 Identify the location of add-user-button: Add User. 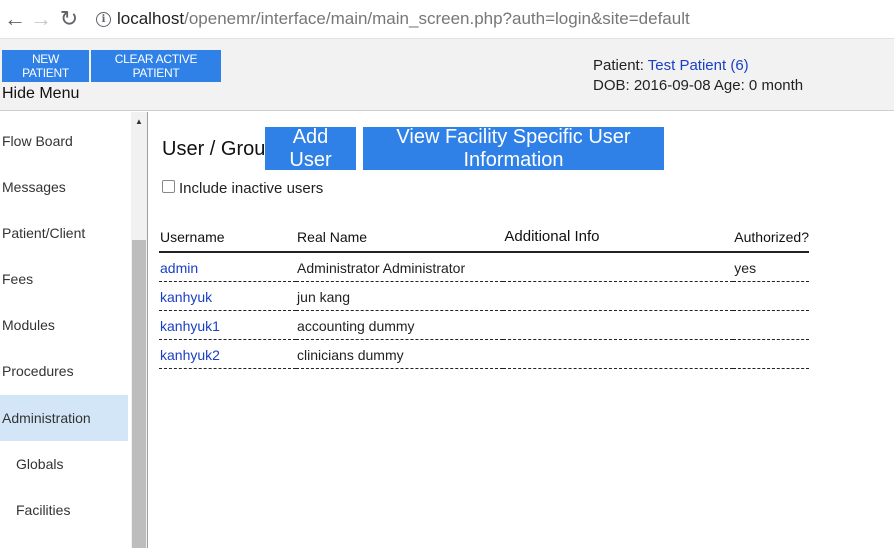
(310, 148).